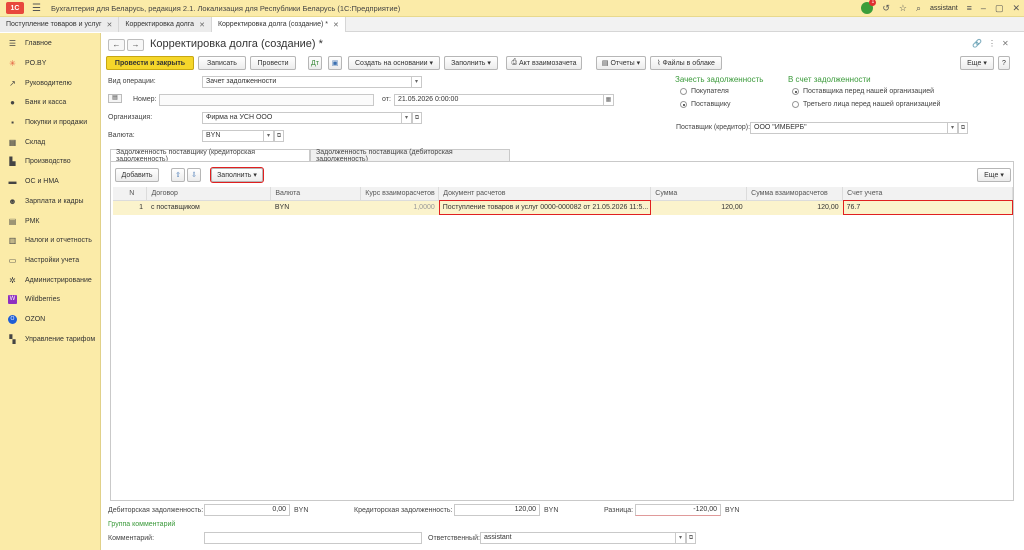 This screenshot has height=550, width=1024. Describe the element at coordinates (471, 63) in the screenshot. I see `fill-button: Заполнить ▾` at that location.